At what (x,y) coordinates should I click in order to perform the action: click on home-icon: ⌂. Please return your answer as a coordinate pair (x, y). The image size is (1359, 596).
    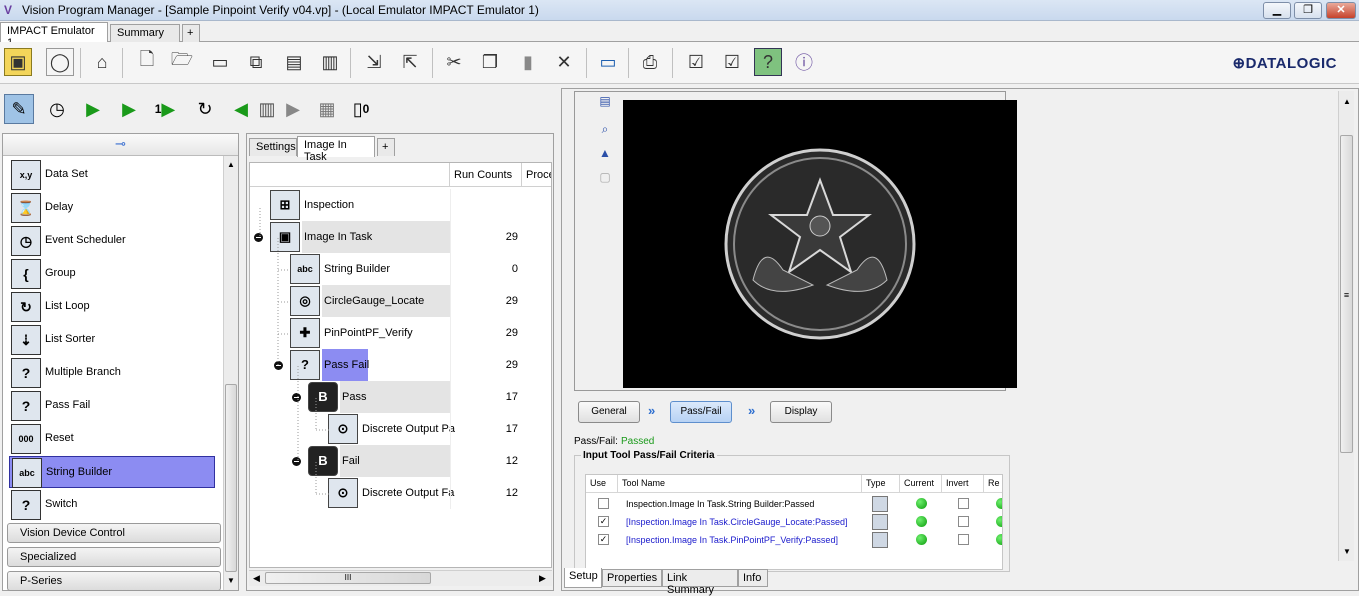
    Looking at the image, I should click on (102, 62).